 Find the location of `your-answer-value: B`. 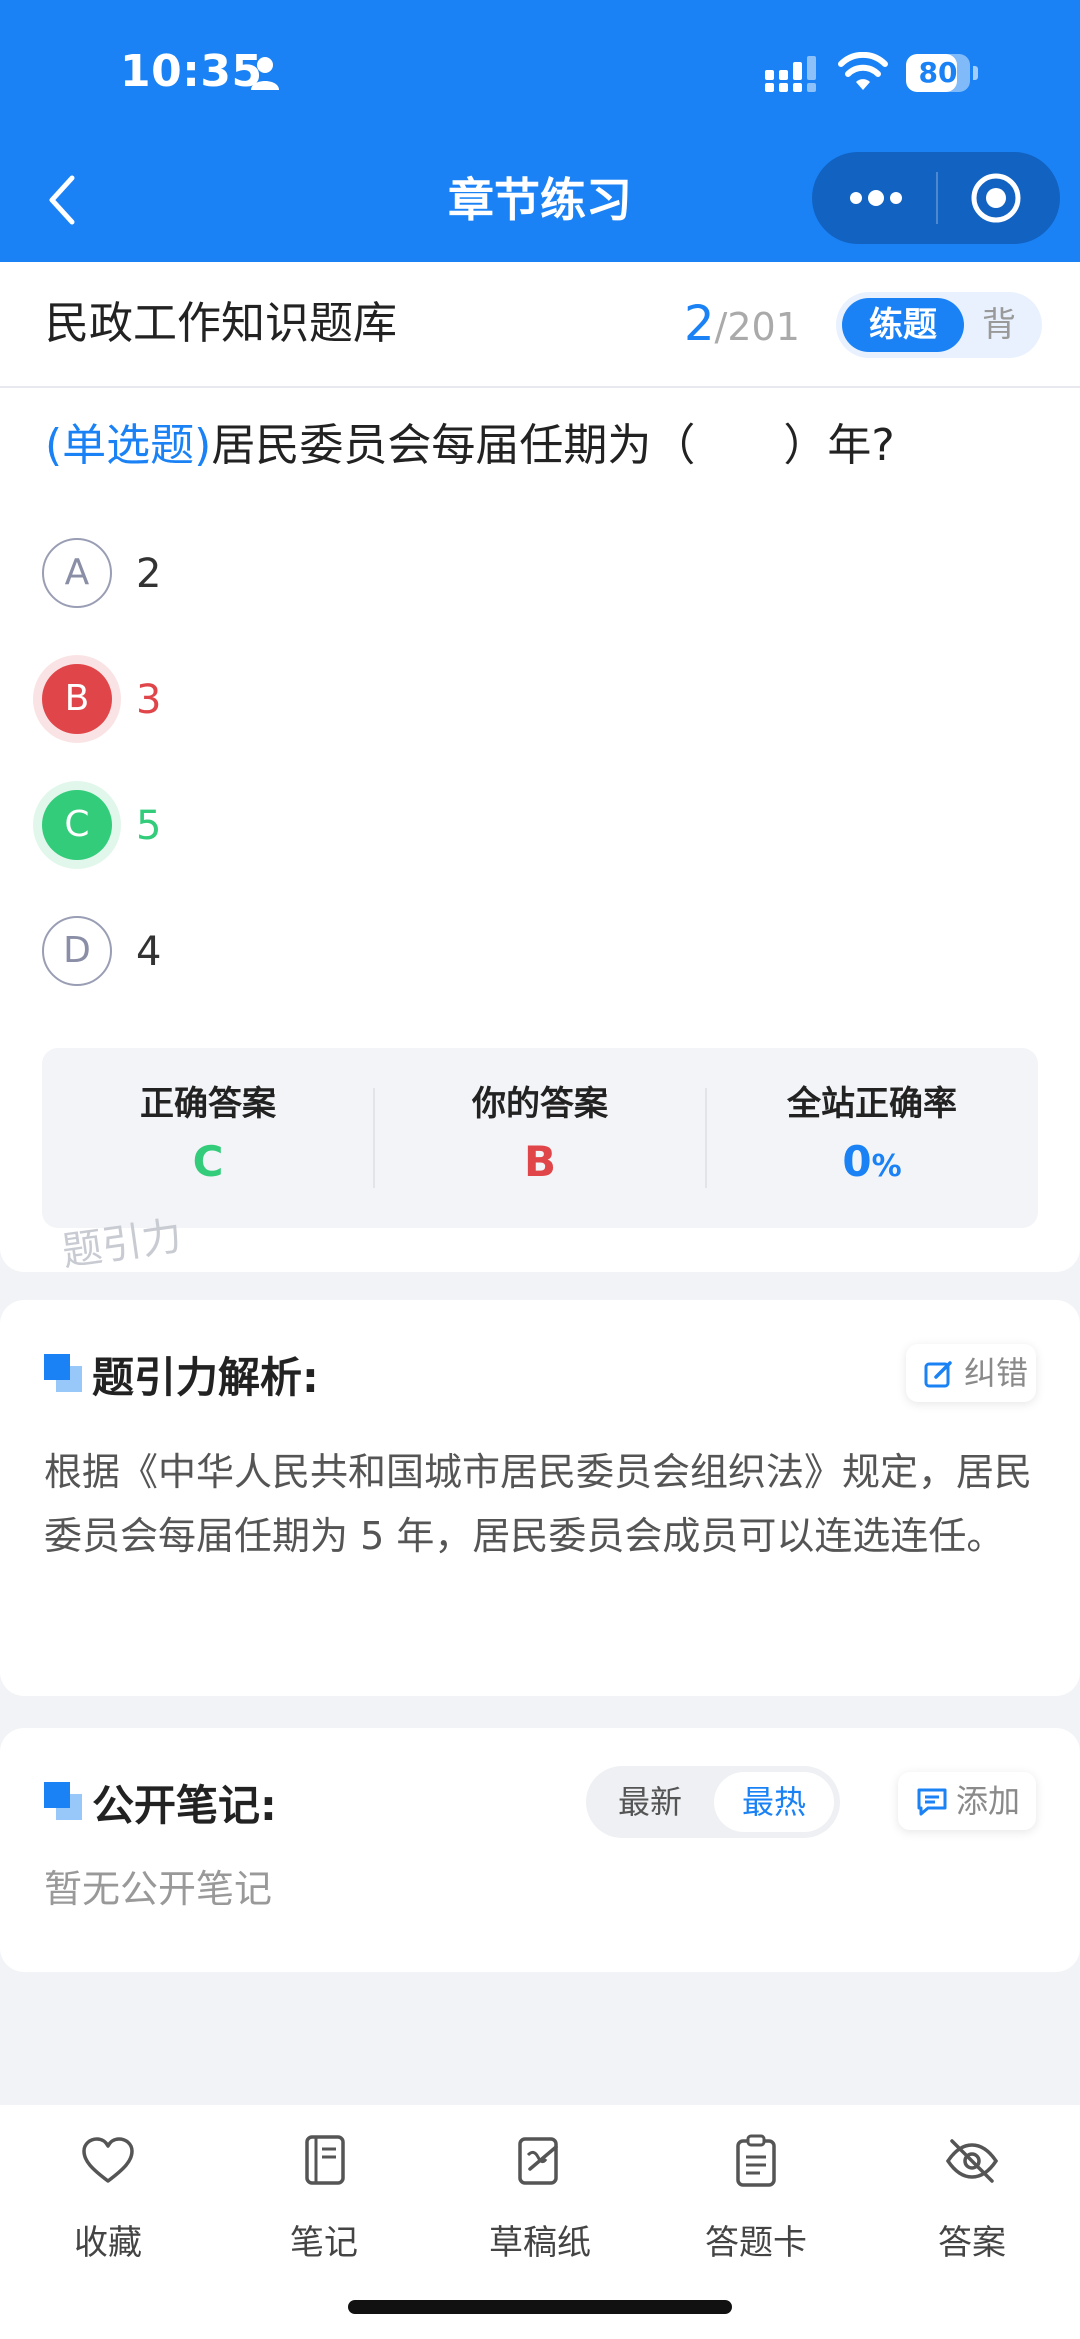

your-answer-value: B is located at coordinates (539, 1161).